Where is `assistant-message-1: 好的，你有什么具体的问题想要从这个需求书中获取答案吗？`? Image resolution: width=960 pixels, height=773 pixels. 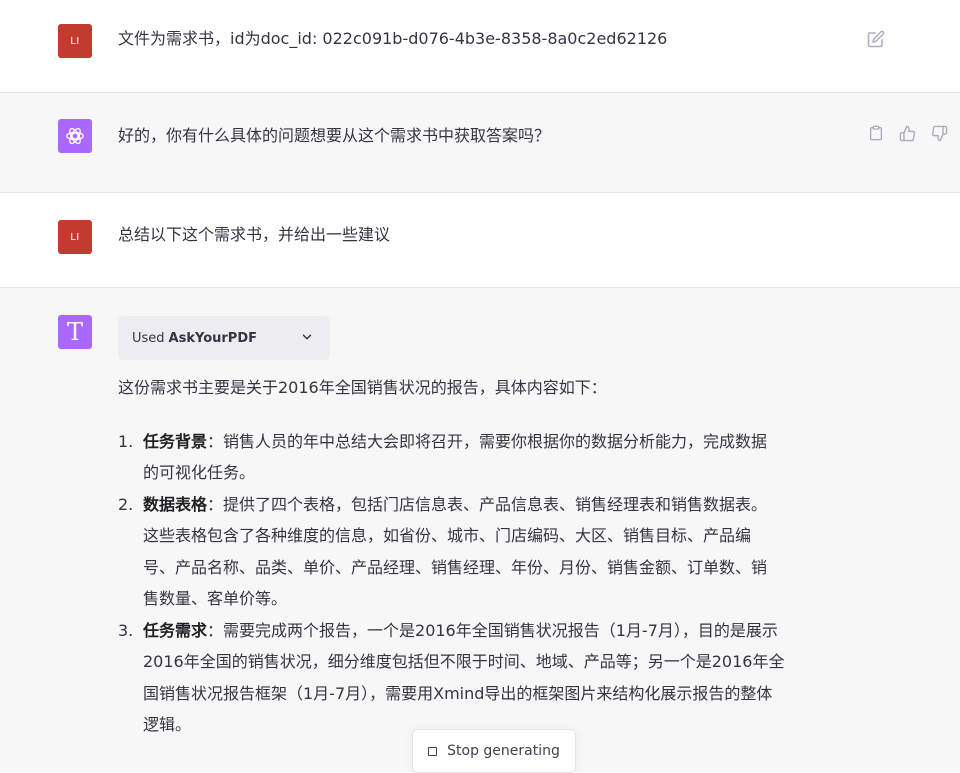
assistant-message-1: 好的，你有什么具体的问题想要从这个需求书中获取答案吗？ is located at coordinates (480, 143).